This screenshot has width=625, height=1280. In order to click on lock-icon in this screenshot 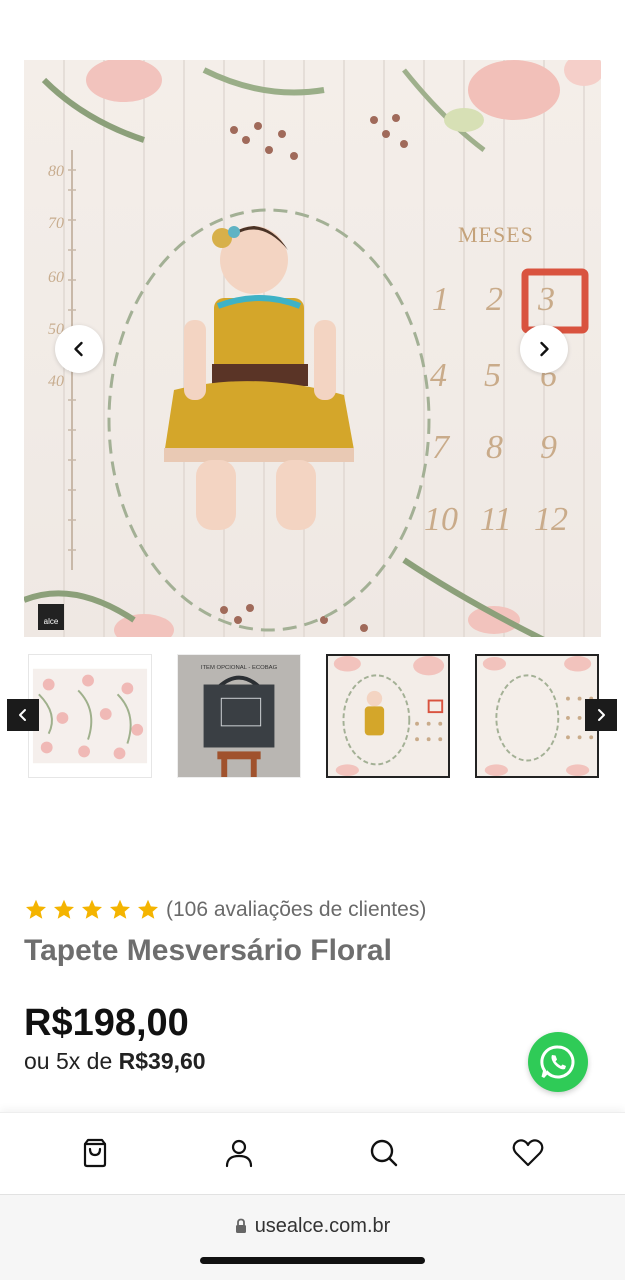, I will do `click(240, 1225)`.